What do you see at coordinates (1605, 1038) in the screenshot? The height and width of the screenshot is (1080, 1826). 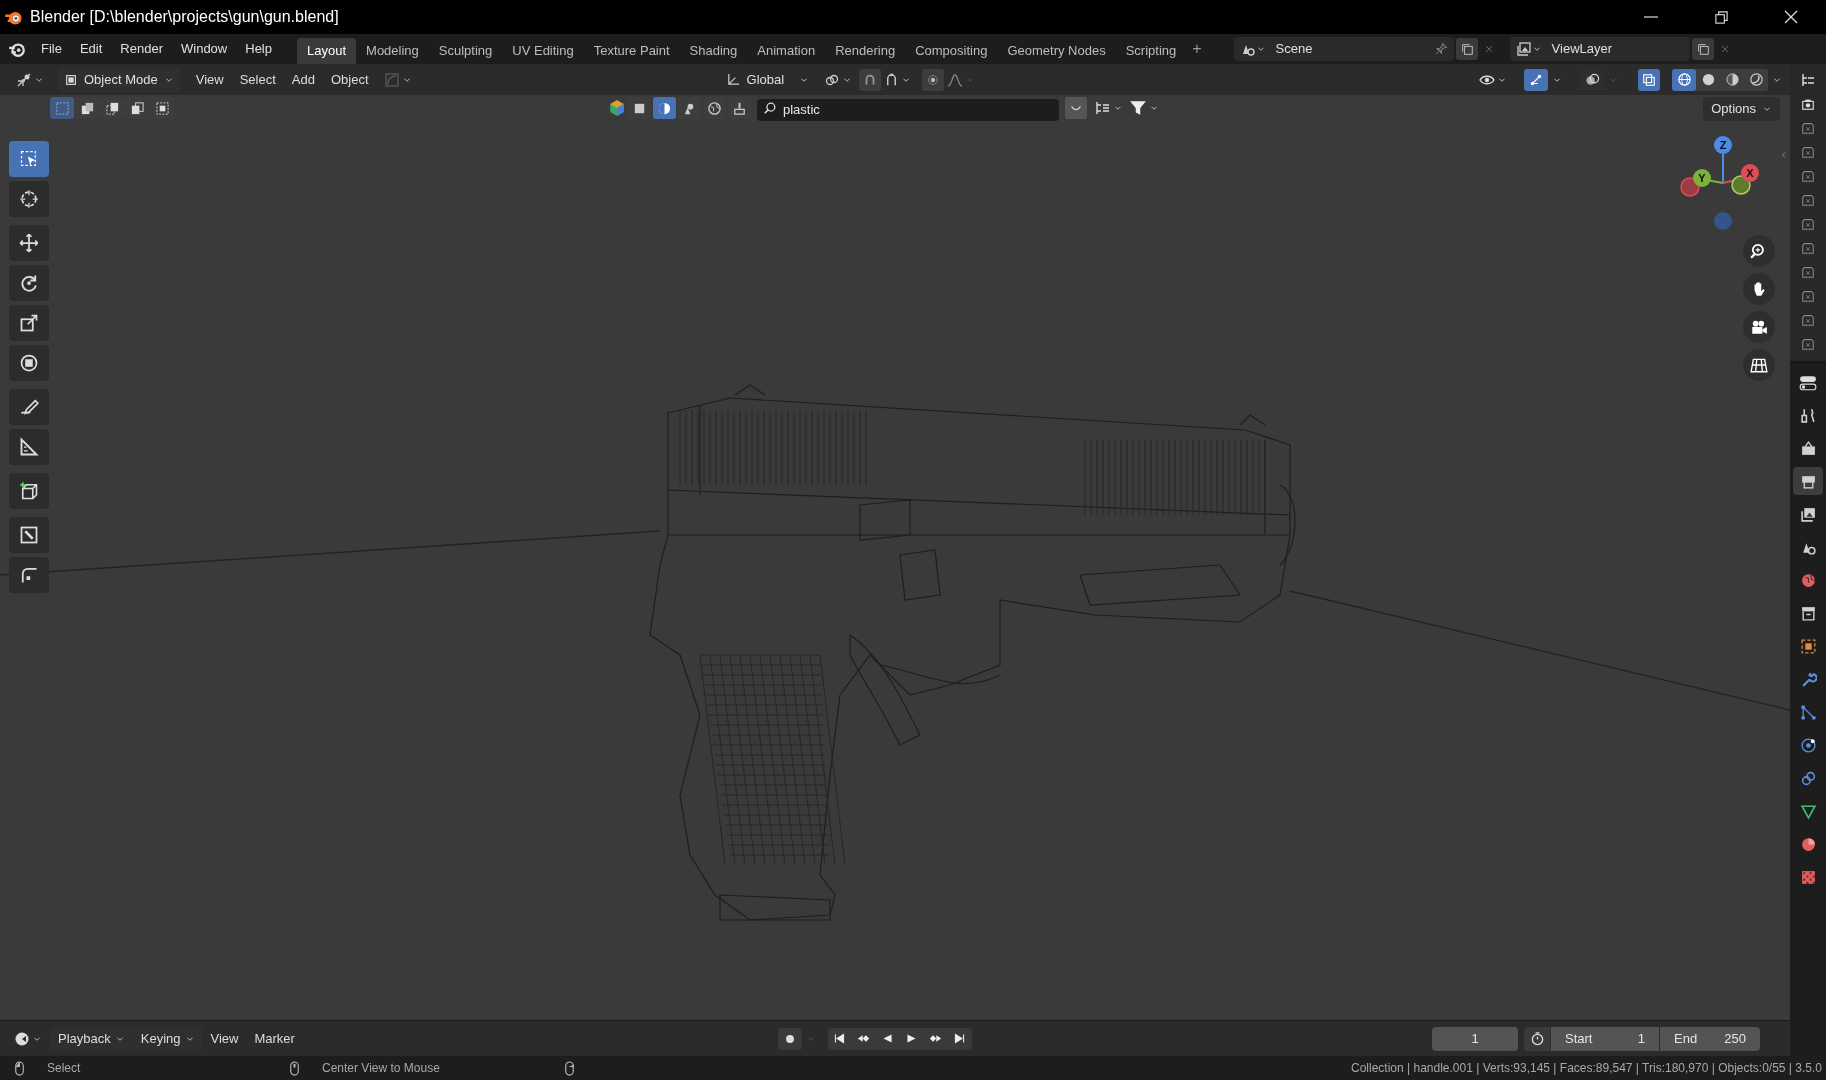 I see `start-frame-field: Start 1` at bounding box center [1605, 1038].